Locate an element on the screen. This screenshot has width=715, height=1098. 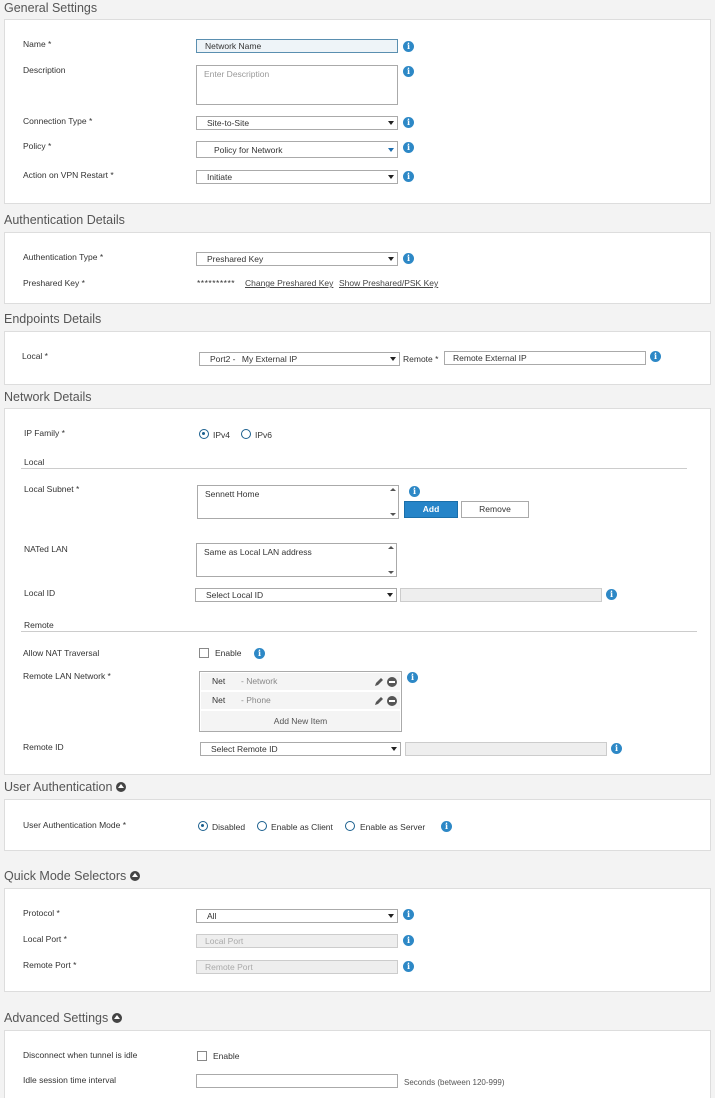
show-preshared-key-link: Show Preshared/PSK Key is located at coordinates (388, 283).